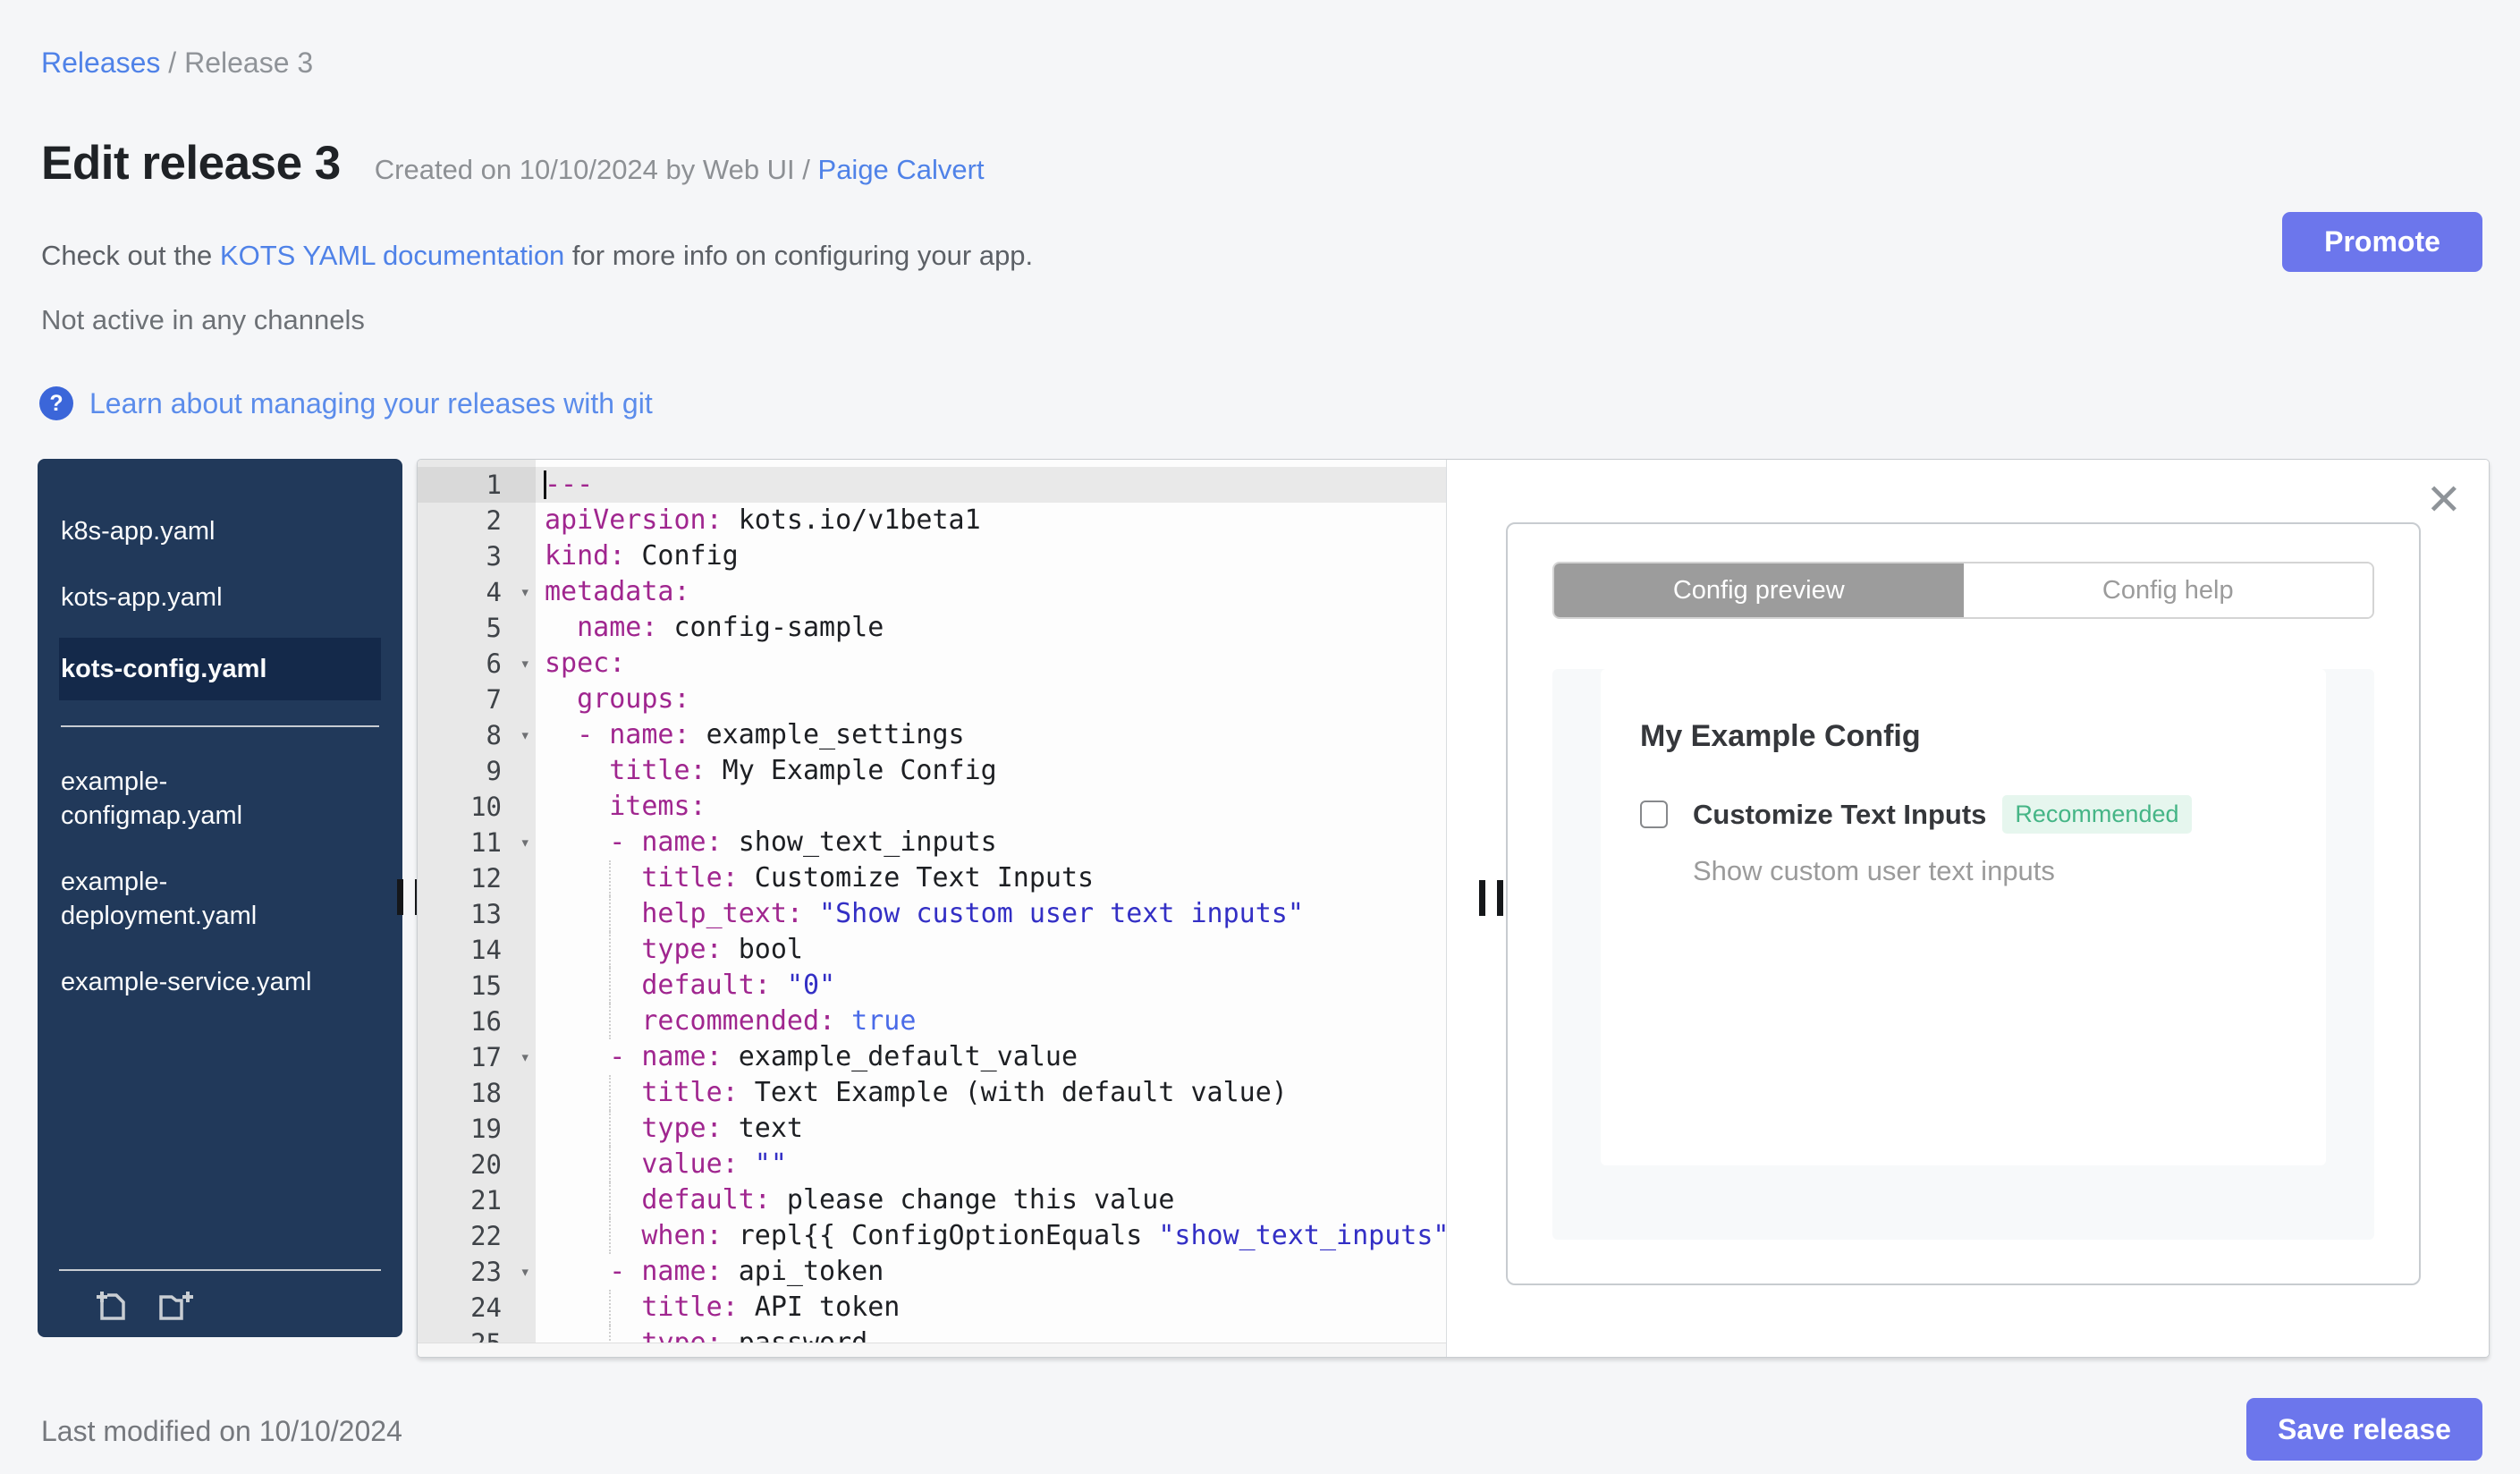 The height and width of the screenshot is (1474, 2520). What do you see at coordinates (730, 627) in the screenshot?
I see `code-line-text: name: config-sample` at bounding box center [730, 627].